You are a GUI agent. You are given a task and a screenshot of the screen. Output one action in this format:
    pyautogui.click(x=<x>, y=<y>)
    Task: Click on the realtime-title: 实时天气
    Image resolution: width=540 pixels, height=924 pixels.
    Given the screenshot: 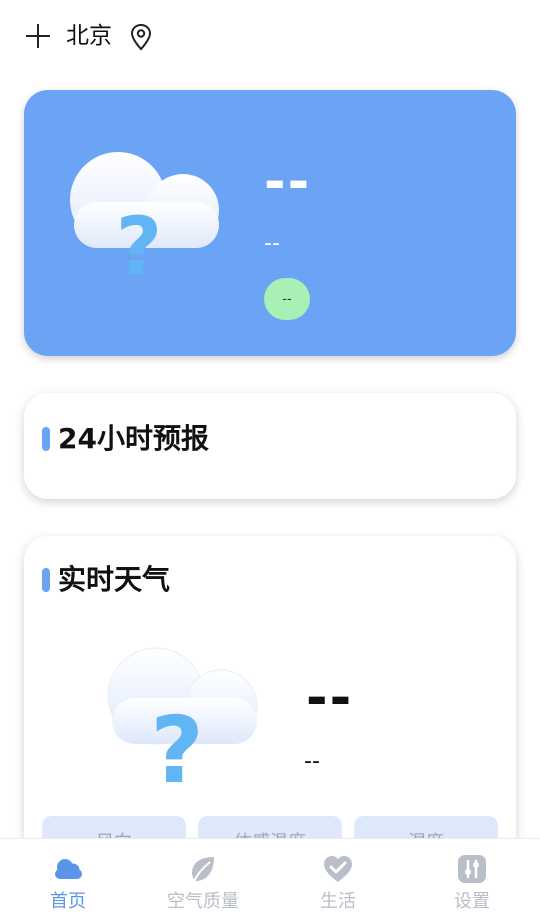 What is the action you would take?
    pyautogui.click(x=114, y=579)
    